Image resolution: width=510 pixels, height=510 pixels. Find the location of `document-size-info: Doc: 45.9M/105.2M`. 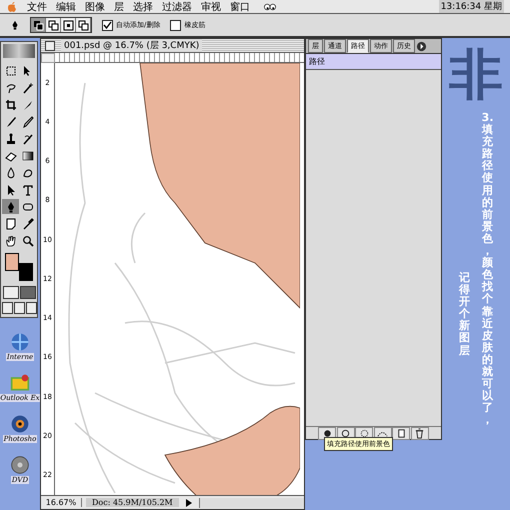

document-size-info: Doc: 45.9M/105.2M is located at coordinates (132, 502).